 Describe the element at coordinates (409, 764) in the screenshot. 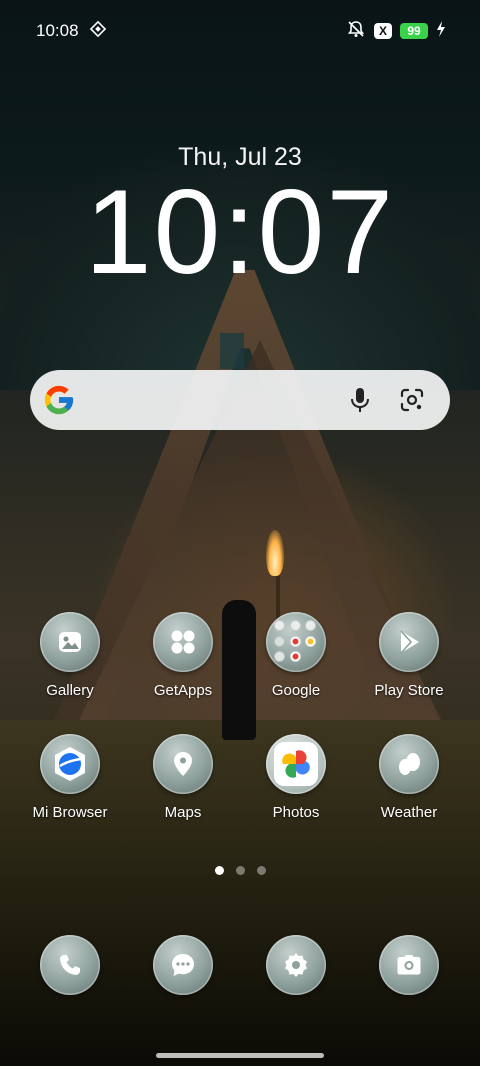

I see `weather-icon` at that location.